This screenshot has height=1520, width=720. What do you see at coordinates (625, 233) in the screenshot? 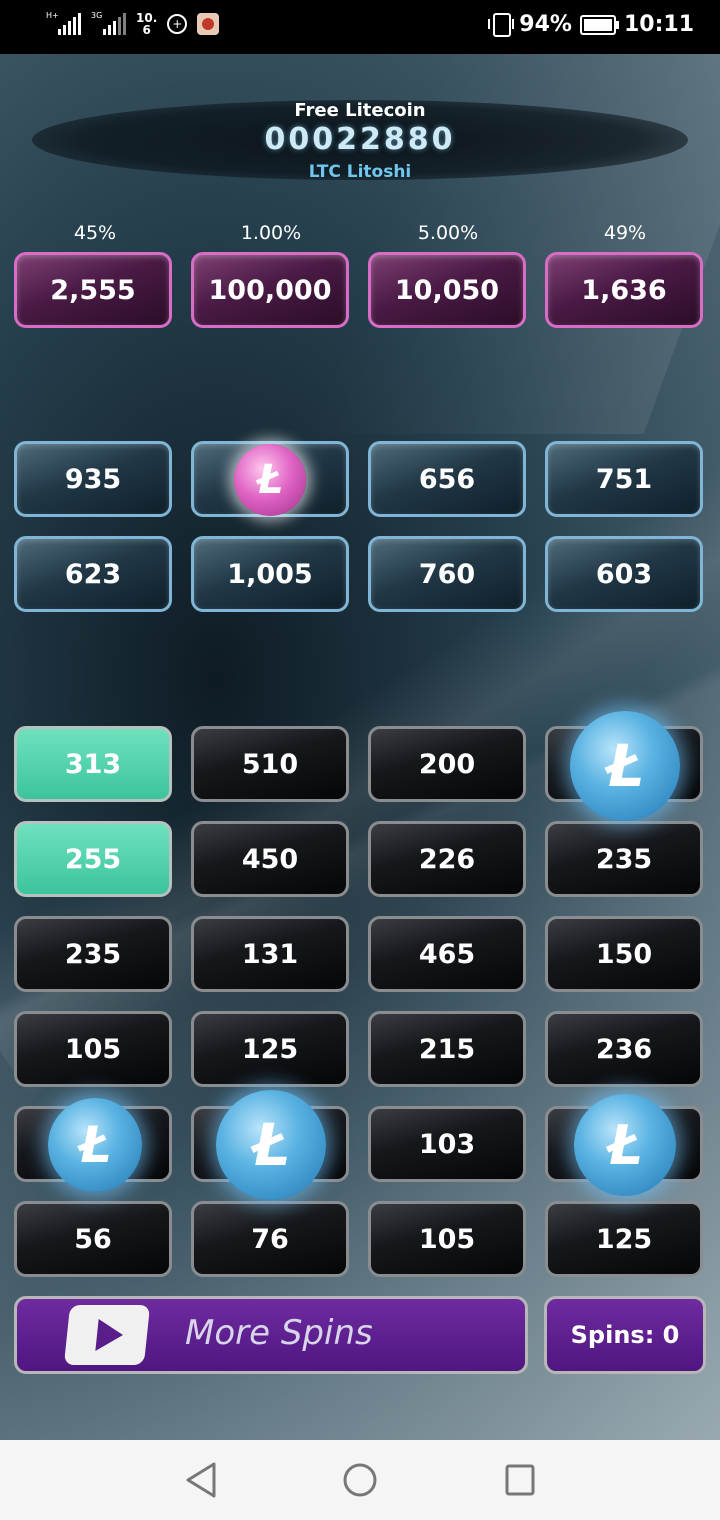
I see `jackpot-percent: 49%` at bounding box center [625, 233].